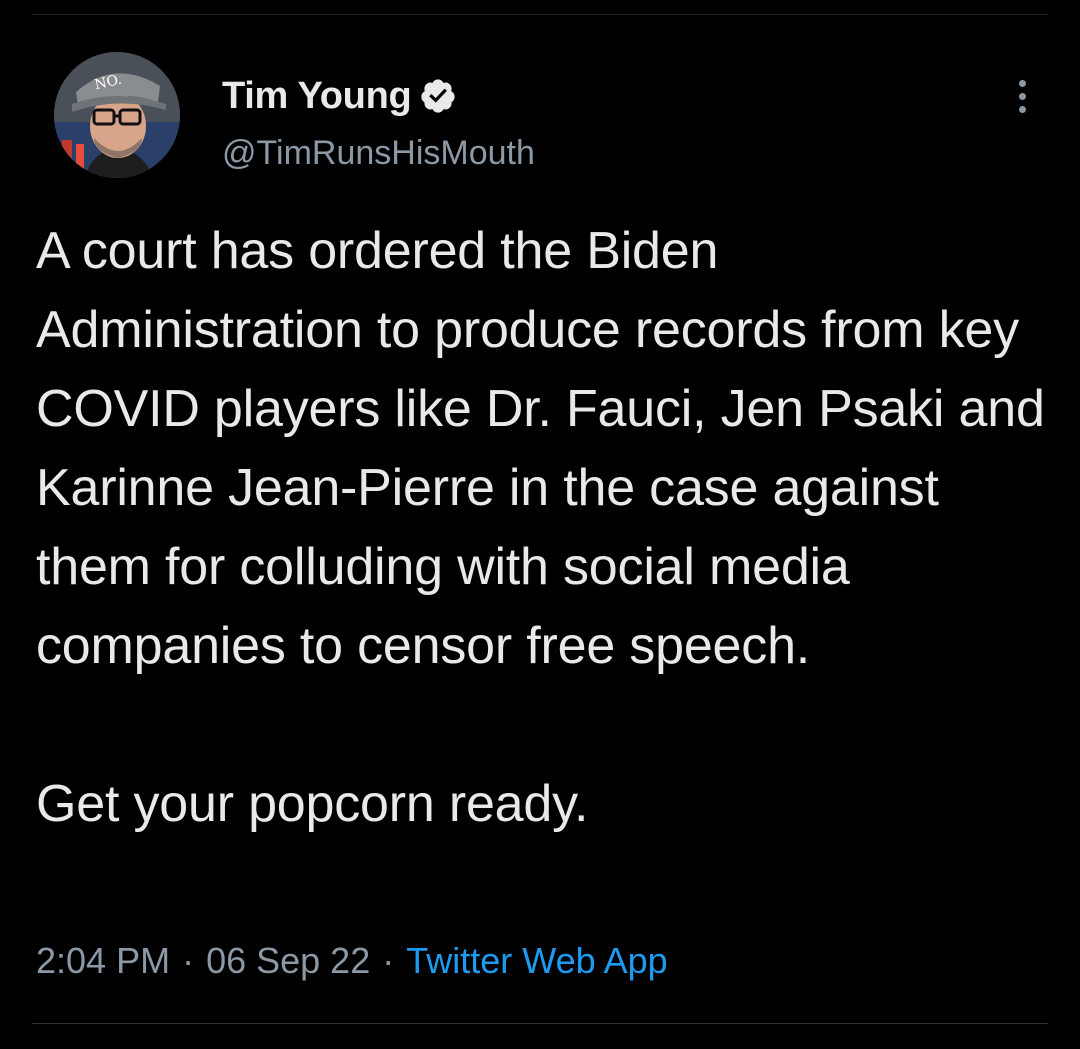 This screenshot has width=1080, height=1049. I want to click on tweet-meta: 2:04 PM · 06 Sep 22 · Twitter Web App, so click(352, 961).